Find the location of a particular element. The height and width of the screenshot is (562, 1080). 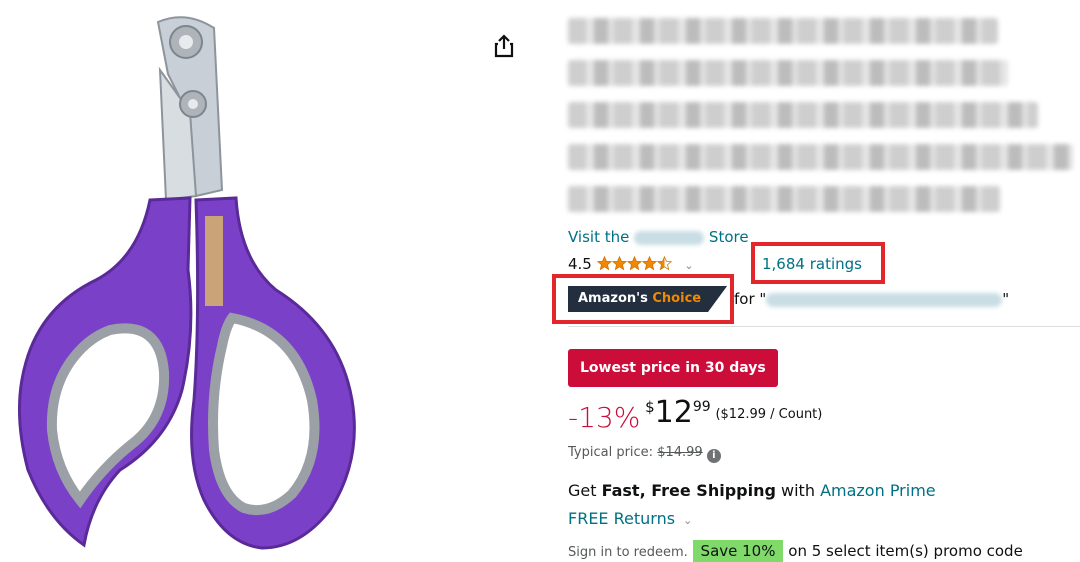

rating-value: 4.5 is located at coordinates (580, 264).